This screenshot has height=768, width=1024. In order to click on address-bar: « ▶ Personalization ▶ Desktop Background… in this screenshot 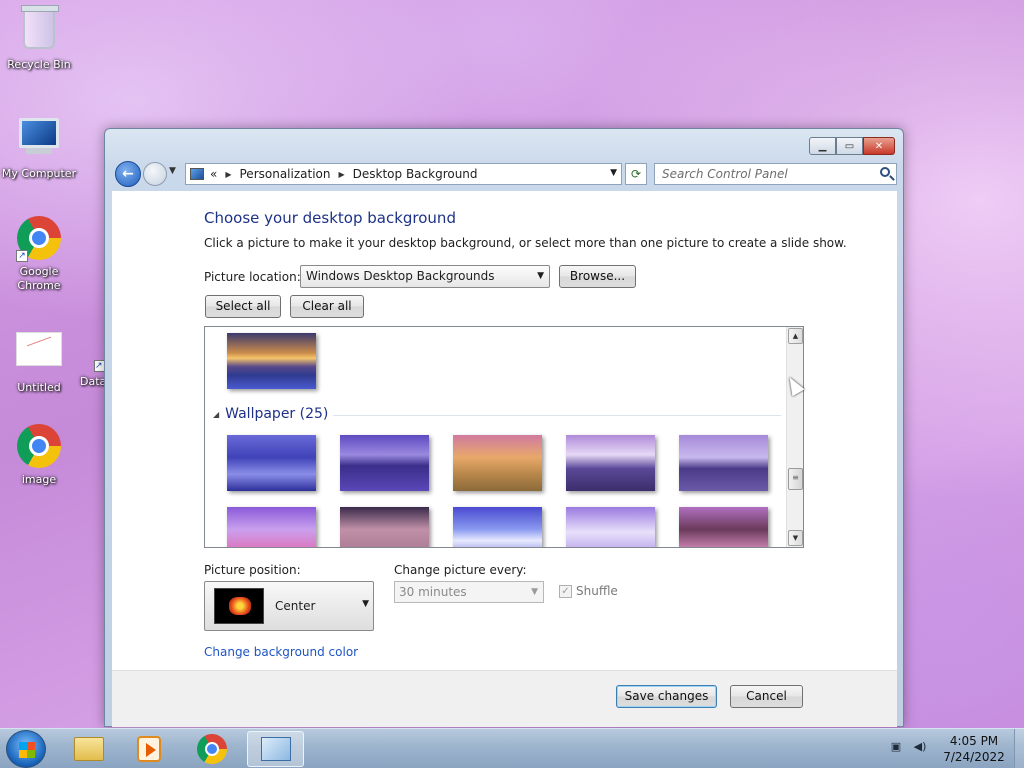, I will do `click(403, 174)`.